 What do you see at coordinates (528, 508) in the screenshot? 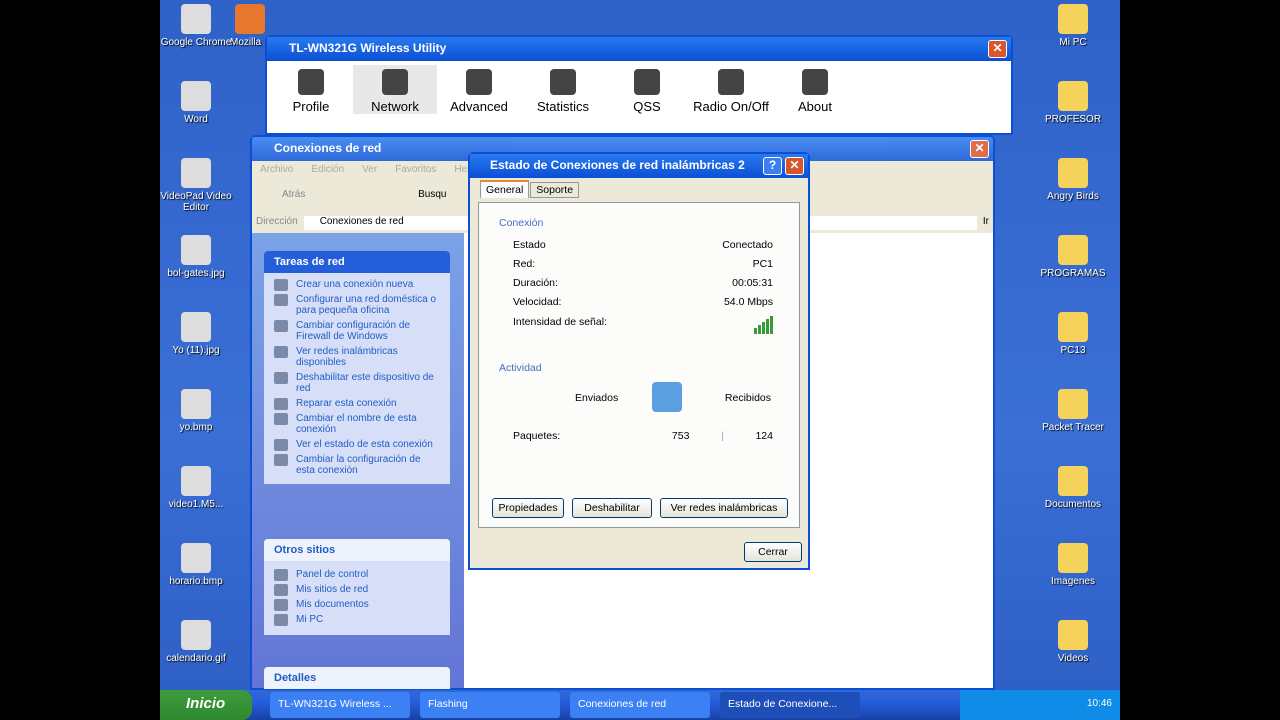
I see `properties-button: Propiedades` at bounding box center [528, 508].